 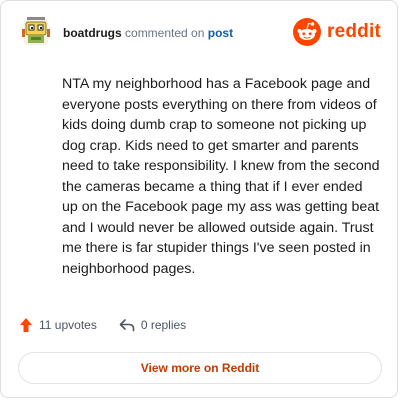 I want to click on username-link: boatdrugs, so click(x=92, y=33).